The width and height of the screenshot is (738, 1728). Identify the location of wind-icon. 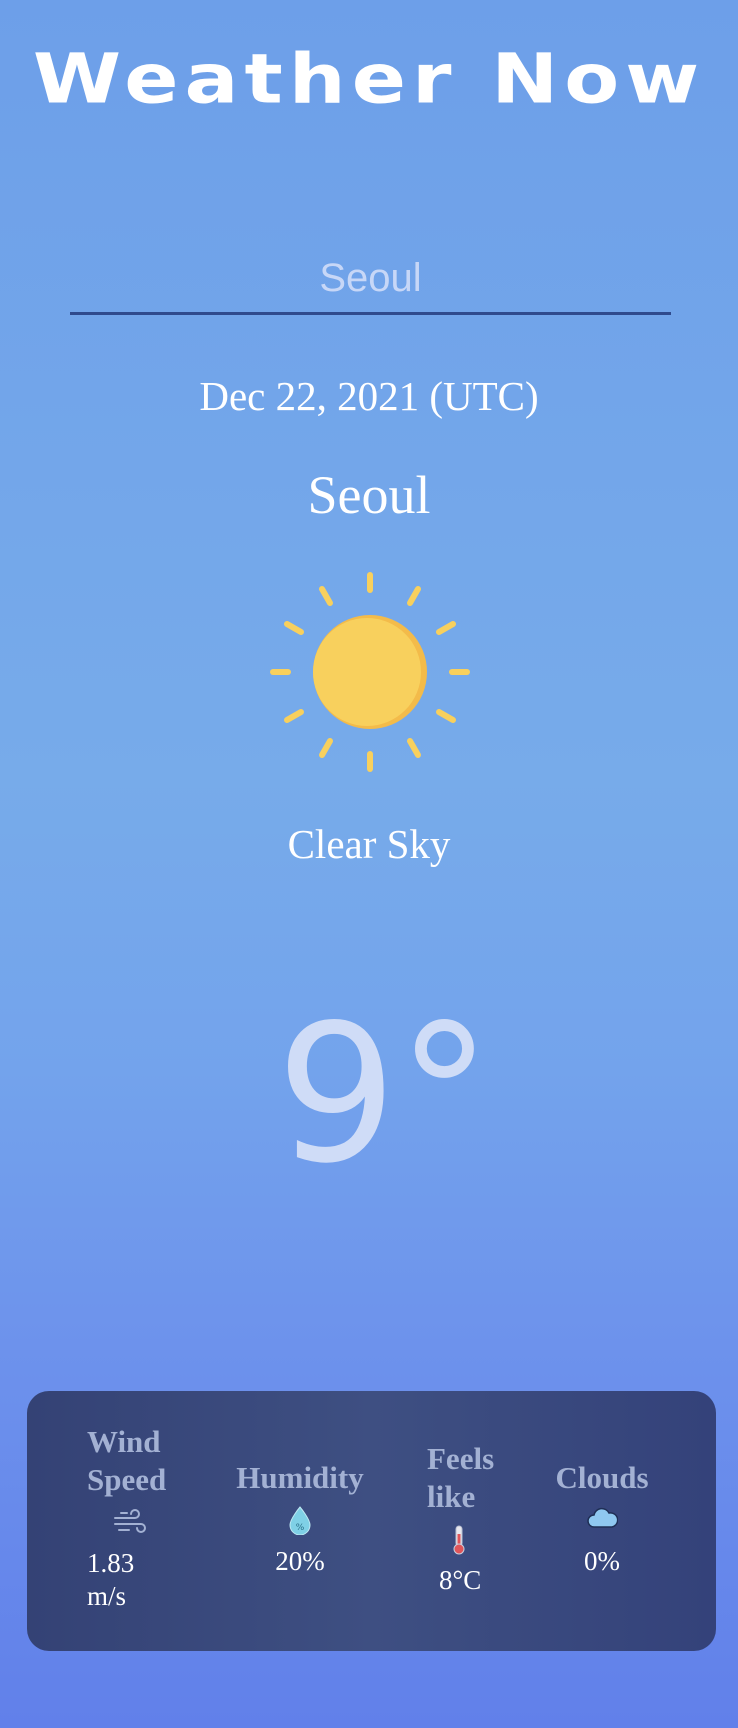
(157, 1523).